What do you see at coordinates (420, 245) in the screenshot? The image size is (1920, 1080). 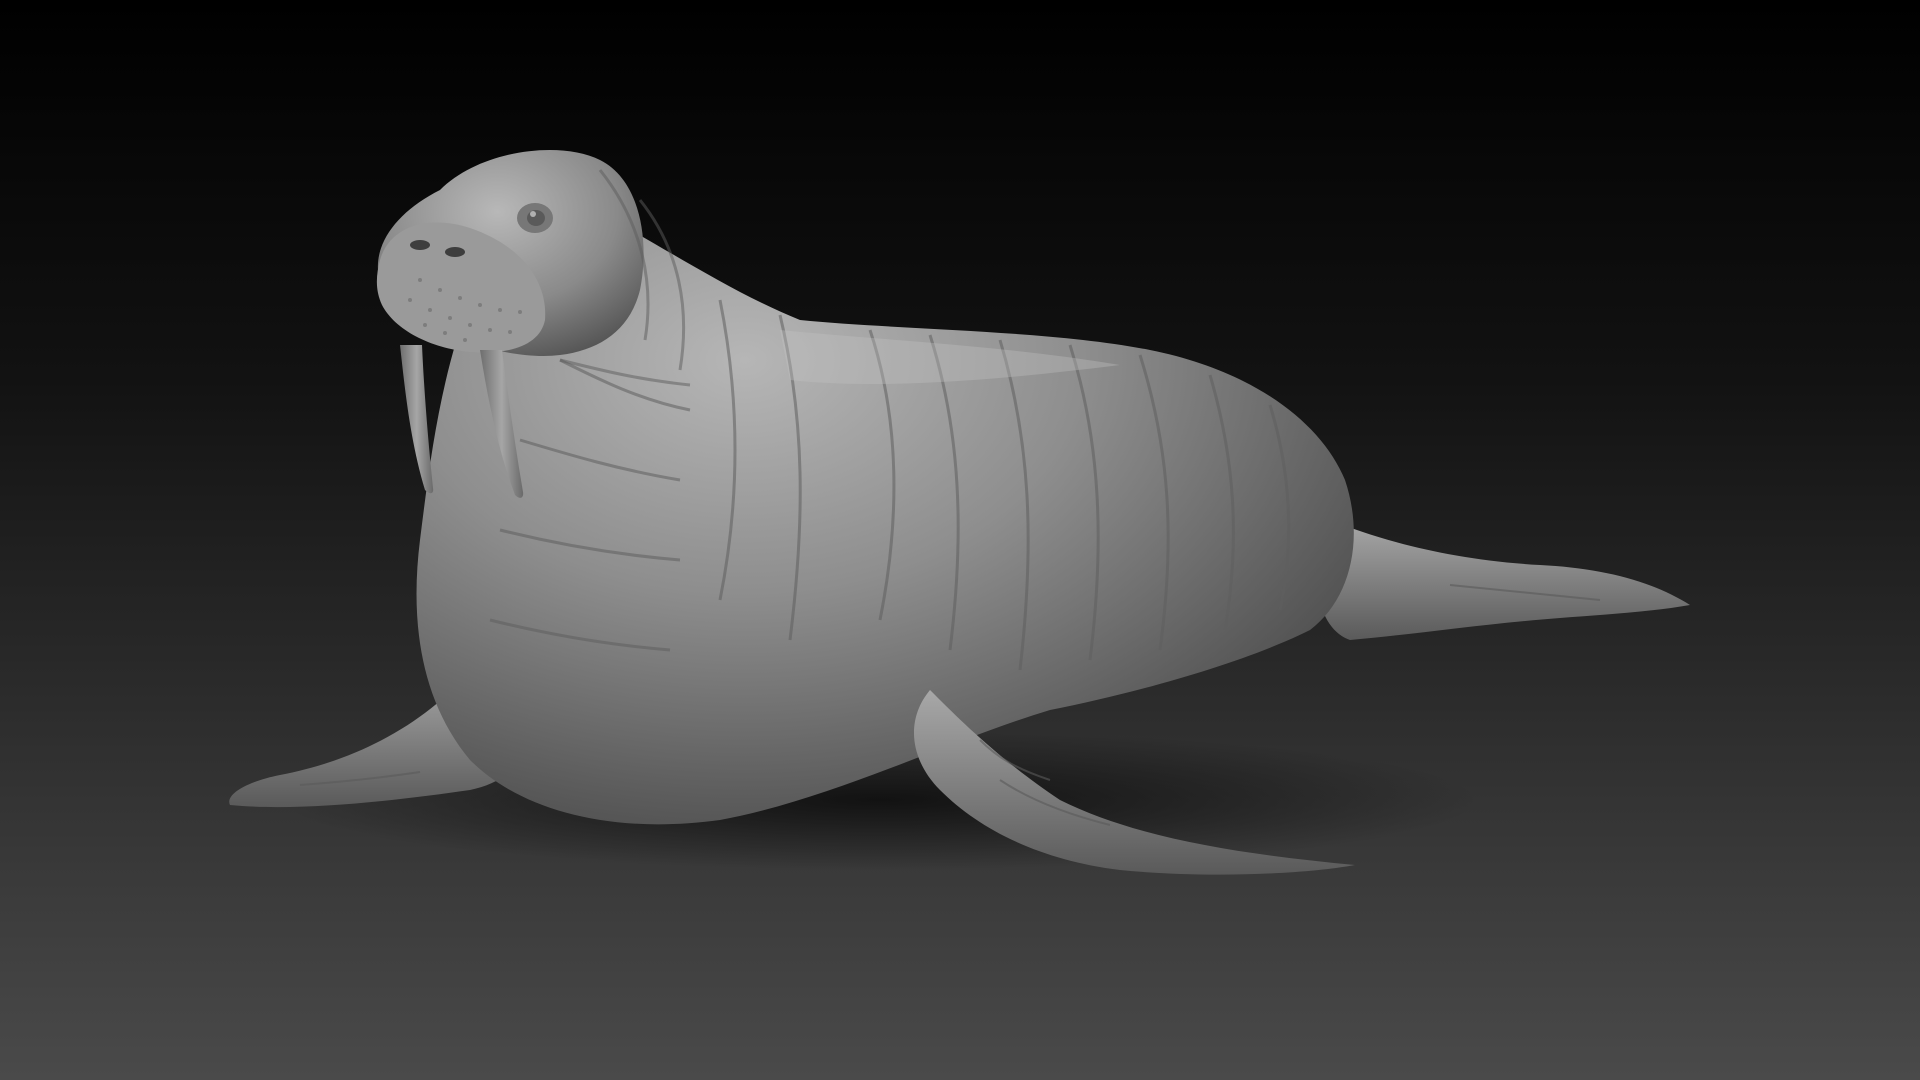 I see `nostril-left` at bounding box center [420, 245].